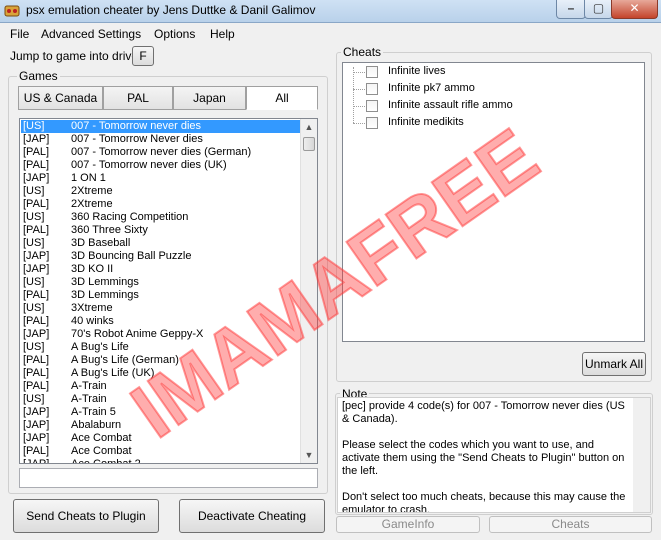 The height and width of the screenshot is (540, 661). I want to click on game-name: Ace Combat 2, so click(106, 461).